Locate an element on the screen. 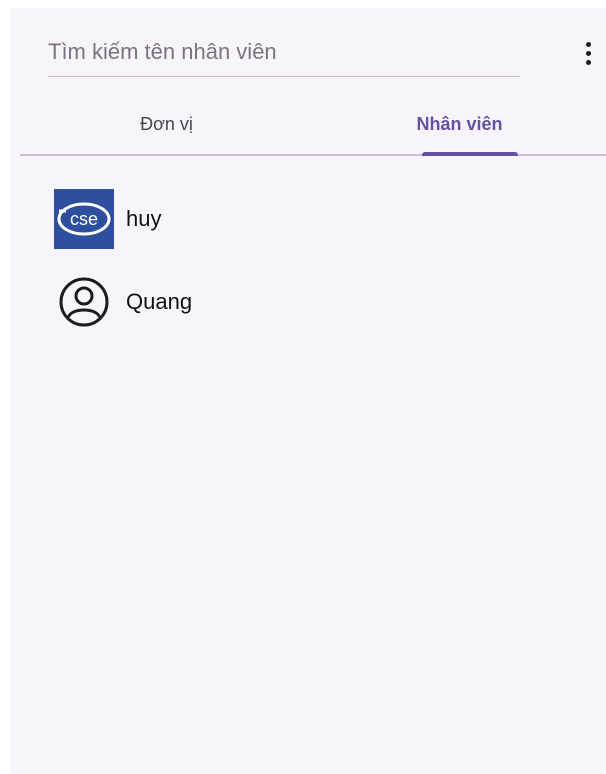  cse-logo: cse is located at coordinates (84, 219).